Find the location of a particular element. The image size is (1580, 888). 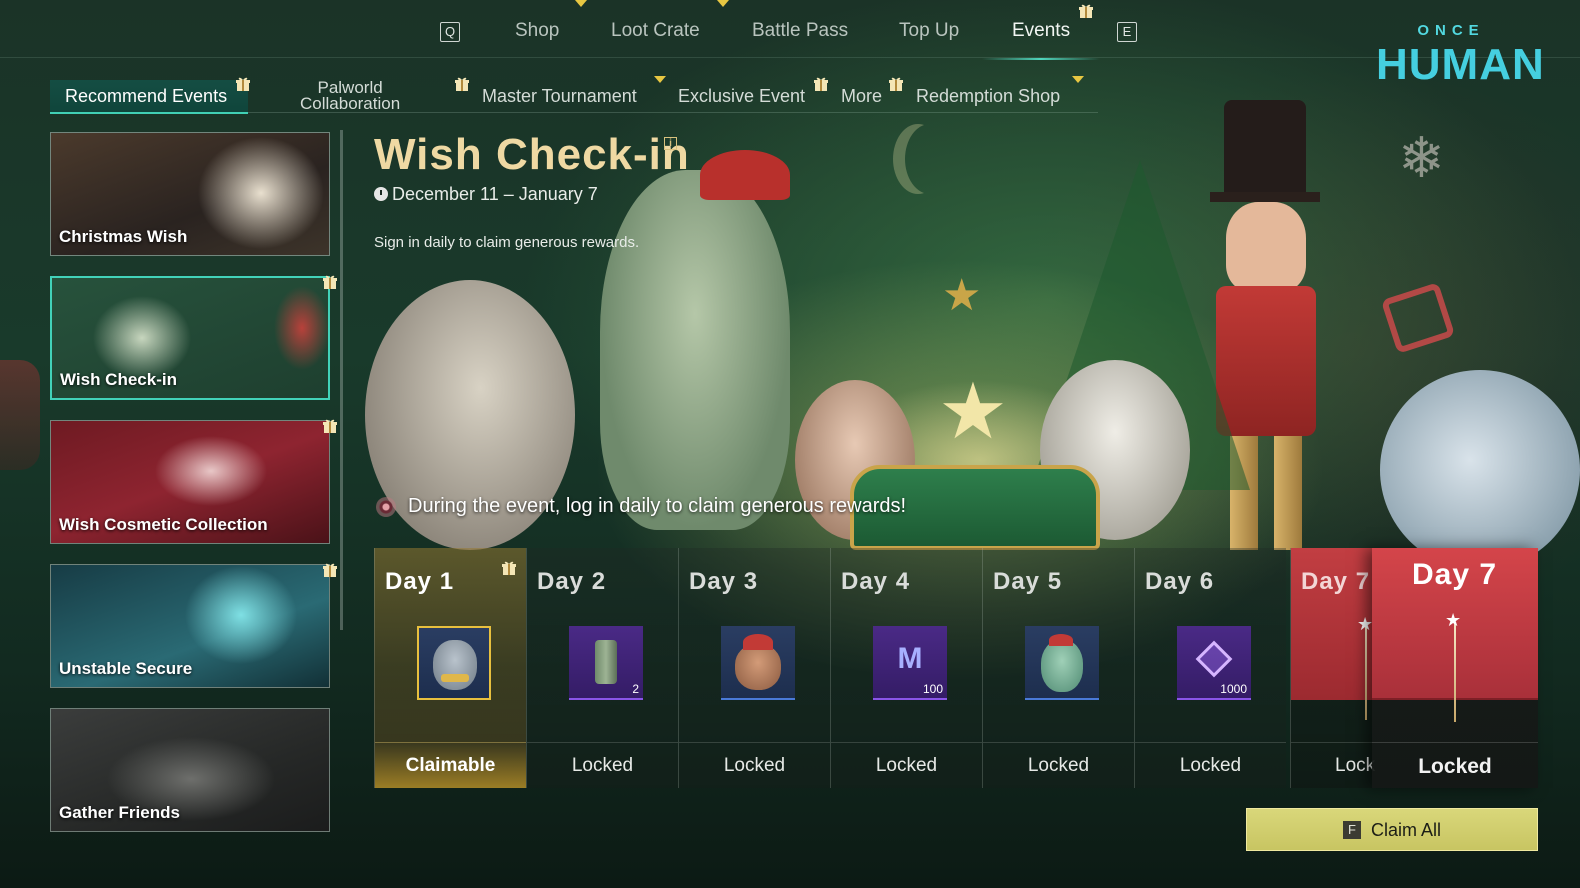

category-redemption-shop: Redemption Shop is located at coordinates (988, 96).